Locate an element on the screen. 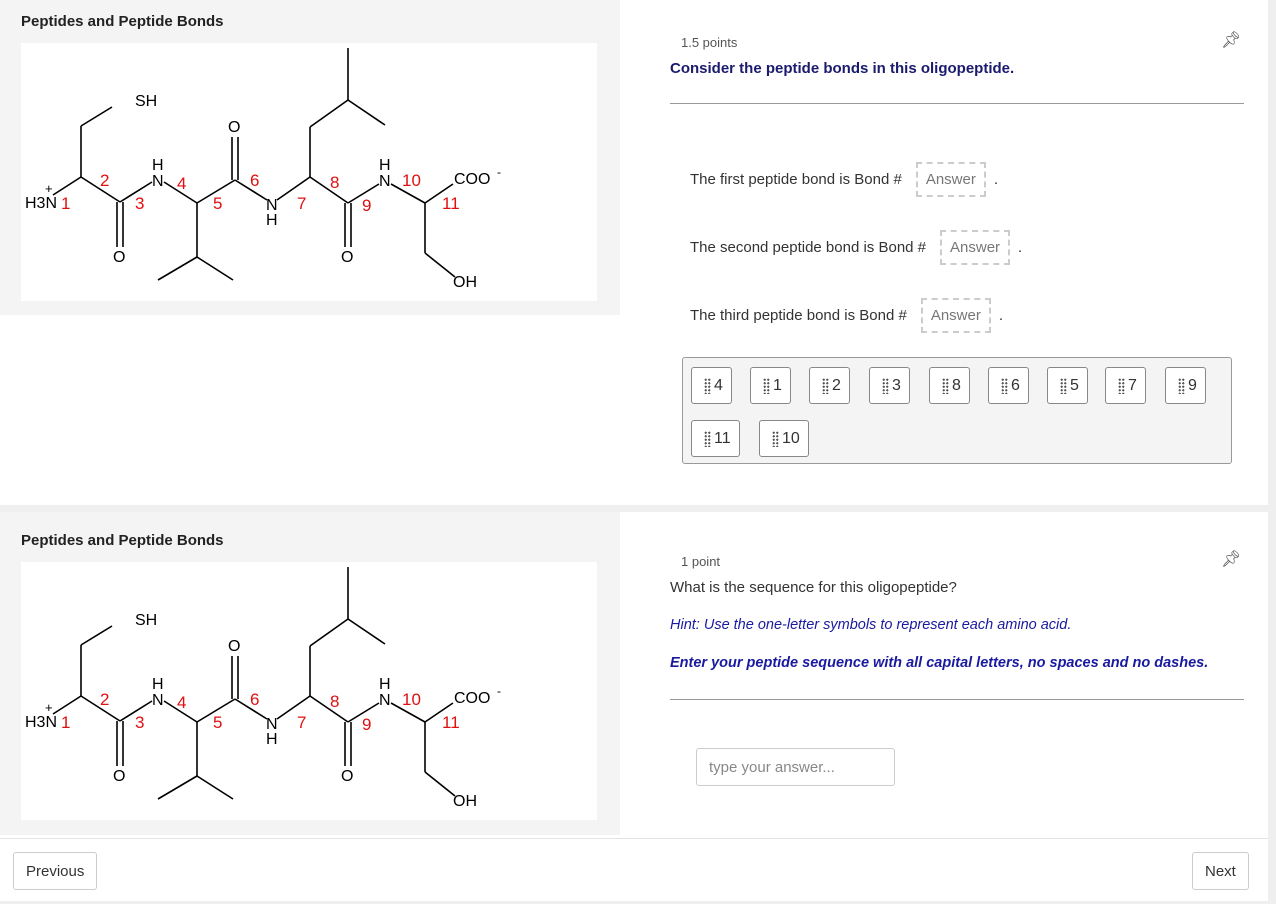 The image size is (1276, 904). blank-row-1: The first peptide bond is Bond # Answer. is located at coordinates (844, 179).